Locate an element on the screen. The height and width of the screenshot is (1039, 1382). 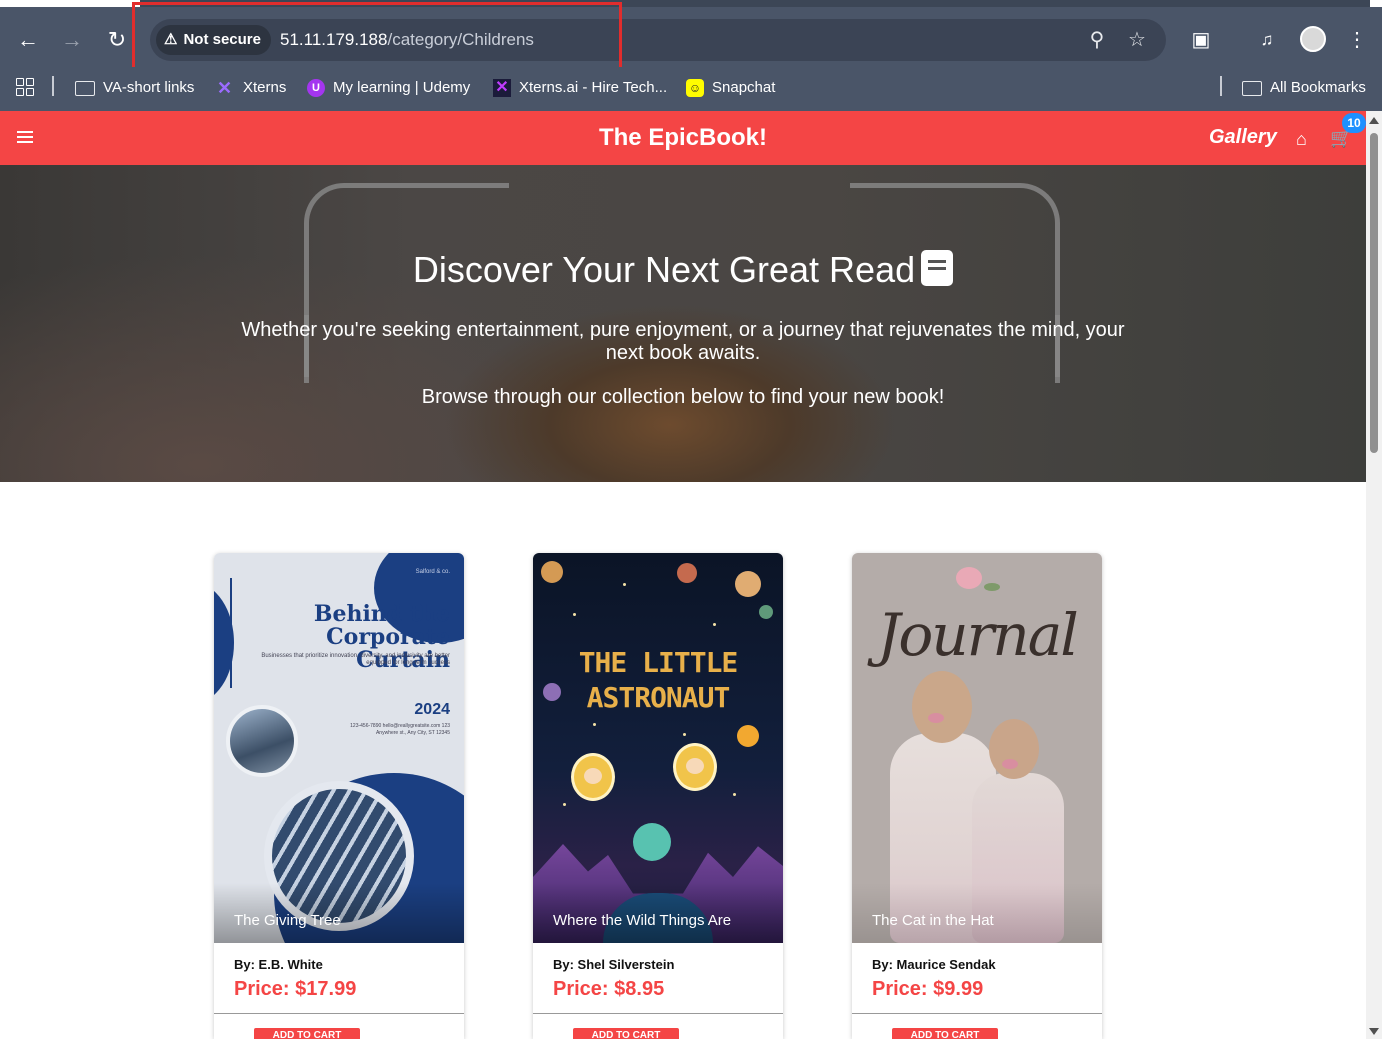
book-author: By: E.B. White is located at coordinates (278, 964).